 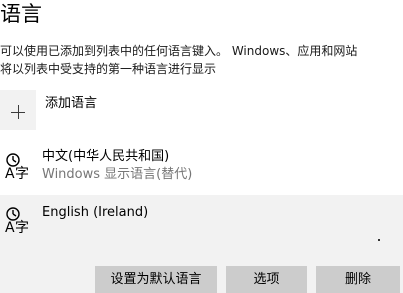 I want to click on page-description-line-2: 将以列表中受支持的第一种语言进行显示, so click(x=108, y=69).